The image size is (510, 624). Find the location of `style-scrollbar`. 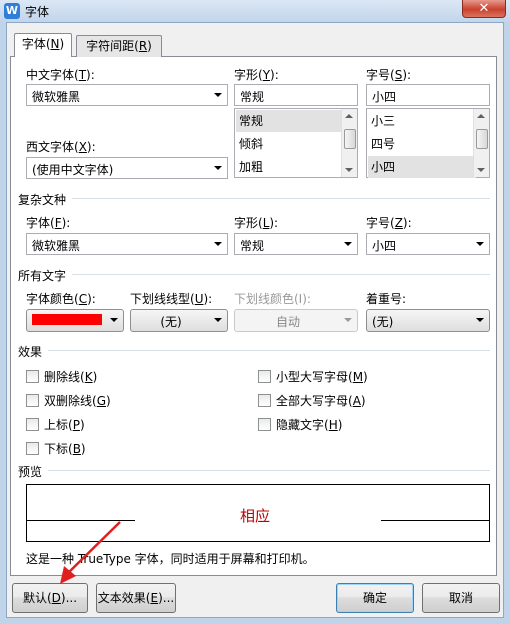

style-scrollbar is located at coordinates (349, 143).